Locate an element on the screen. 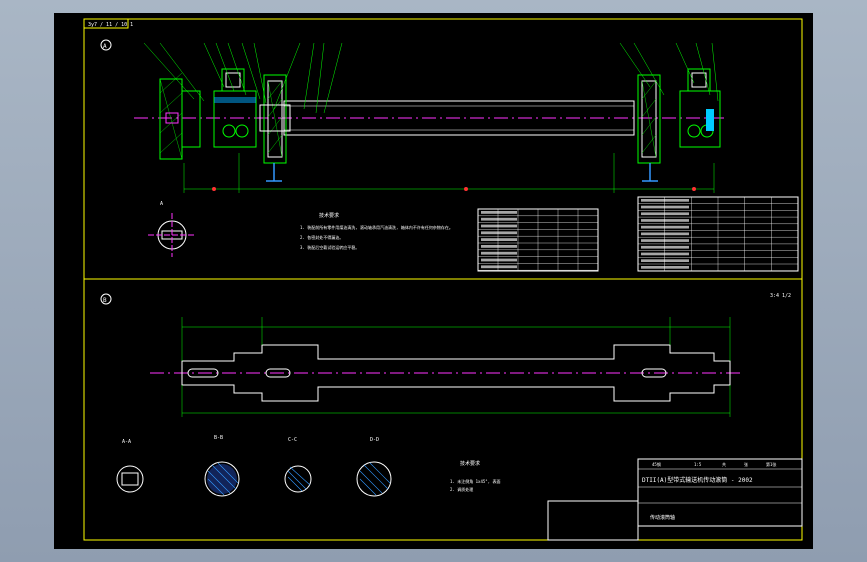 The height and width of the screenshot is (562, 867). view-a-label: A is located at coordinates (105, 46).